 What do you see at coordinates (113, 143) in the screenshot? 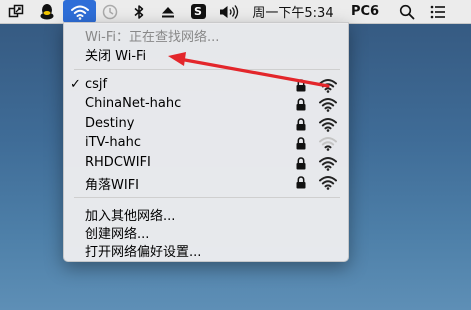
I see `network-name: iTV-hahc` at bounding box center [113, 143].